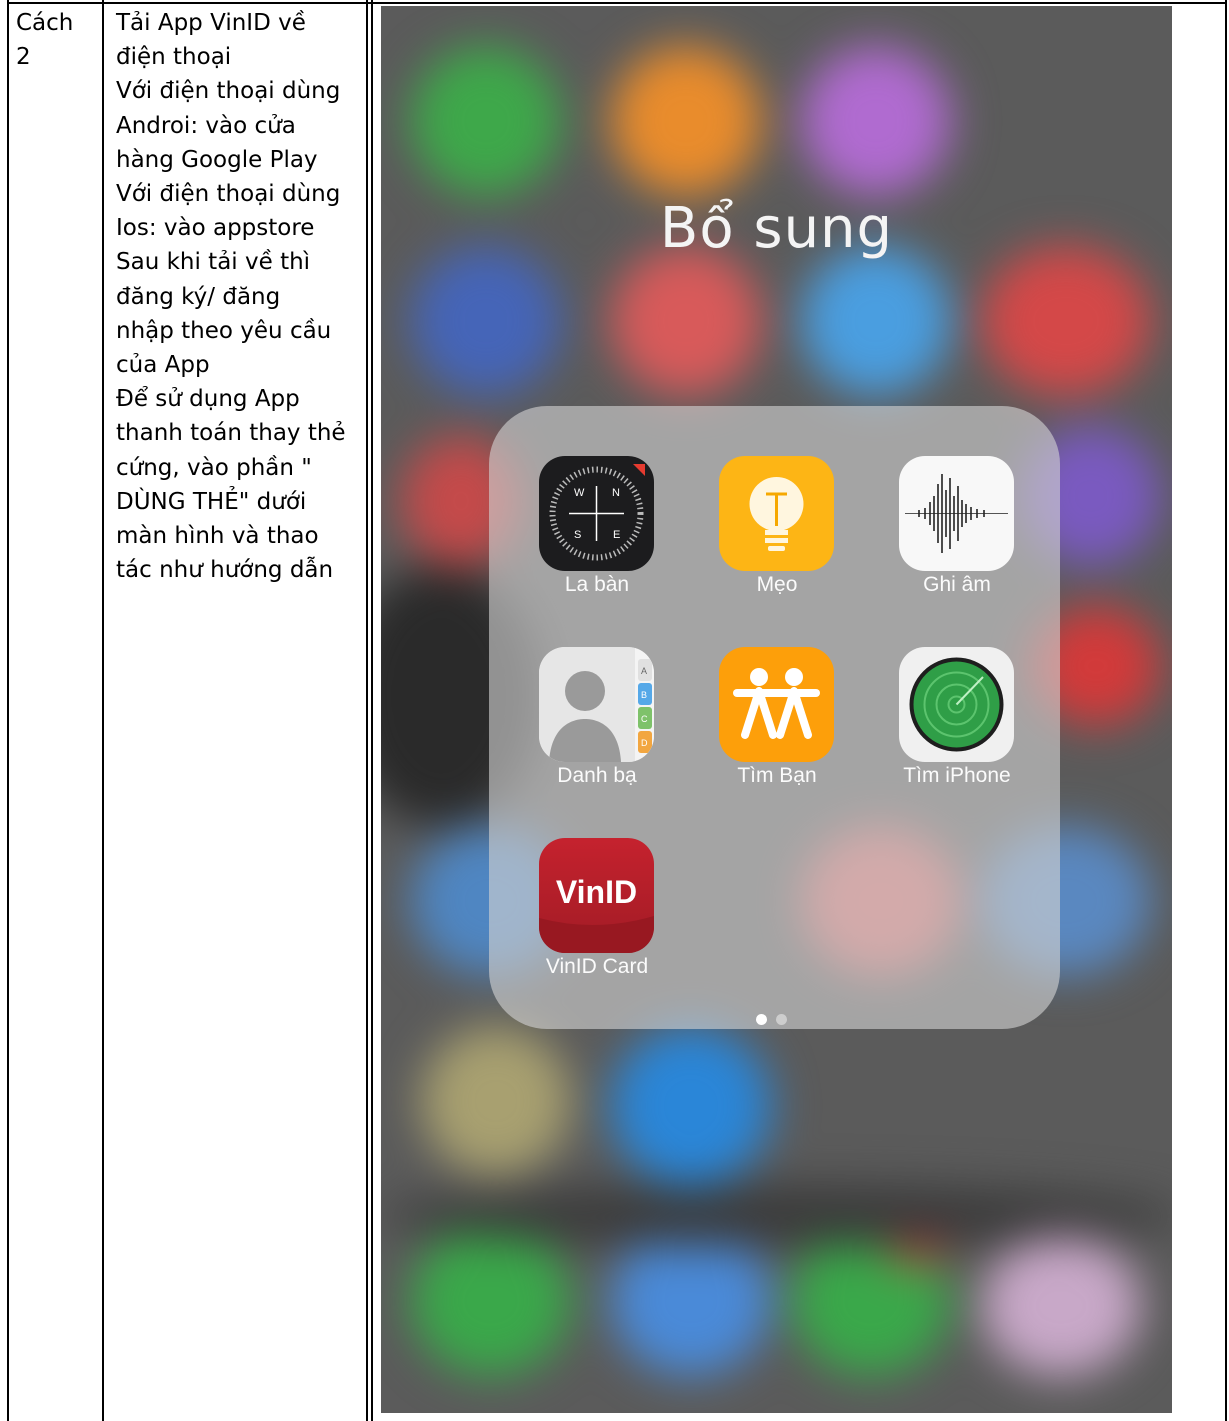  What do you see at coordinates (617, 3) in the screenshot?
I see `table-border-top` at bounding box center [617, 3].